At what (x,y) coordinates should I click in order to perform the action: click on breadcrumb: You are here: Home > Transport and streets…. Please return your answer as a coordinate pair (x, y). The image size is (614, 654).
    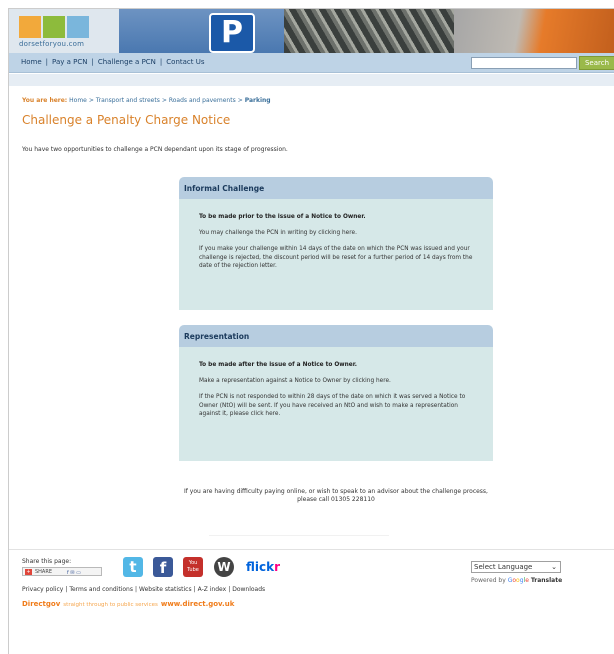
    Looking at the image, I should click on (146, 100).